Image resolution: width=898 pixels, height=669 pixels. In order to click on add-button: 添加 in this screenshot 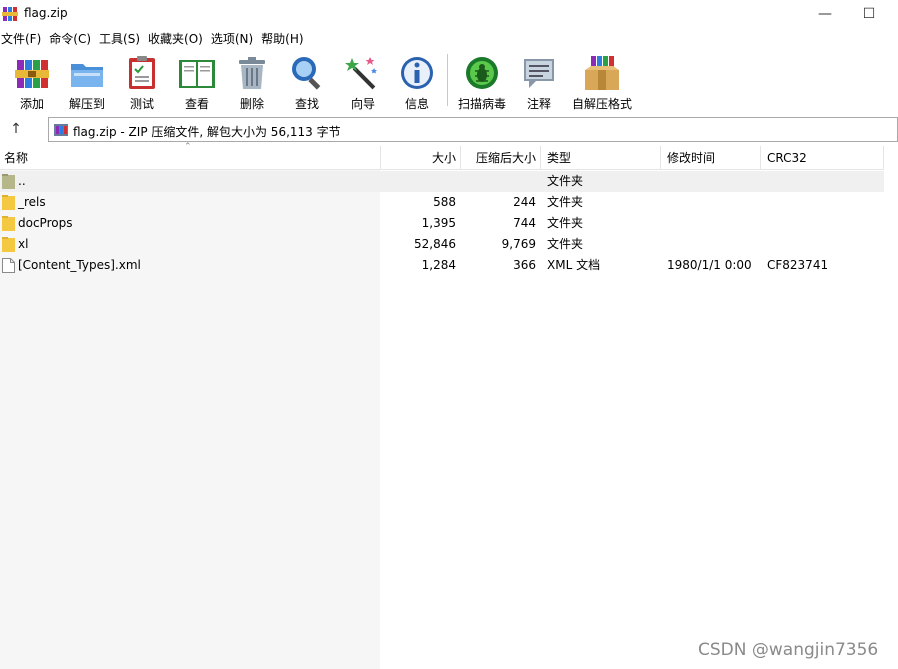, I will do `click(32, 82)`.